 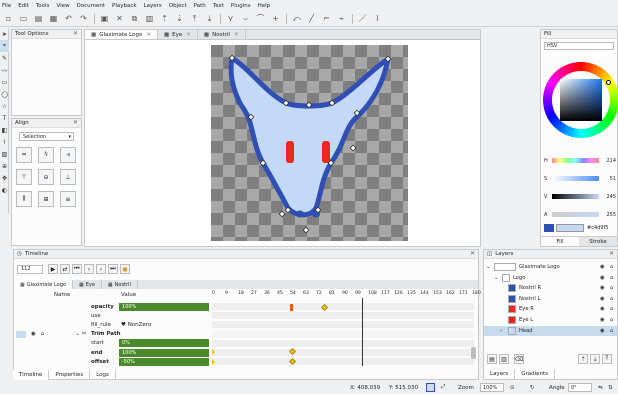 What do you see at coordinates (598, 241) in the screenshot?
I see `tab-stroke: Stroke` at bounding box center [598, 241].